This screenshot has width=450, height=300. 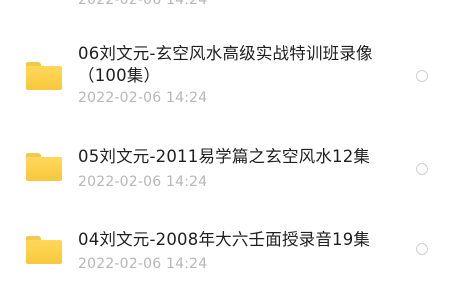 I want to click on folder-name: 06刘文元-玄空风水高级实战特训班录像（100集）, so click(x=225, y=64).